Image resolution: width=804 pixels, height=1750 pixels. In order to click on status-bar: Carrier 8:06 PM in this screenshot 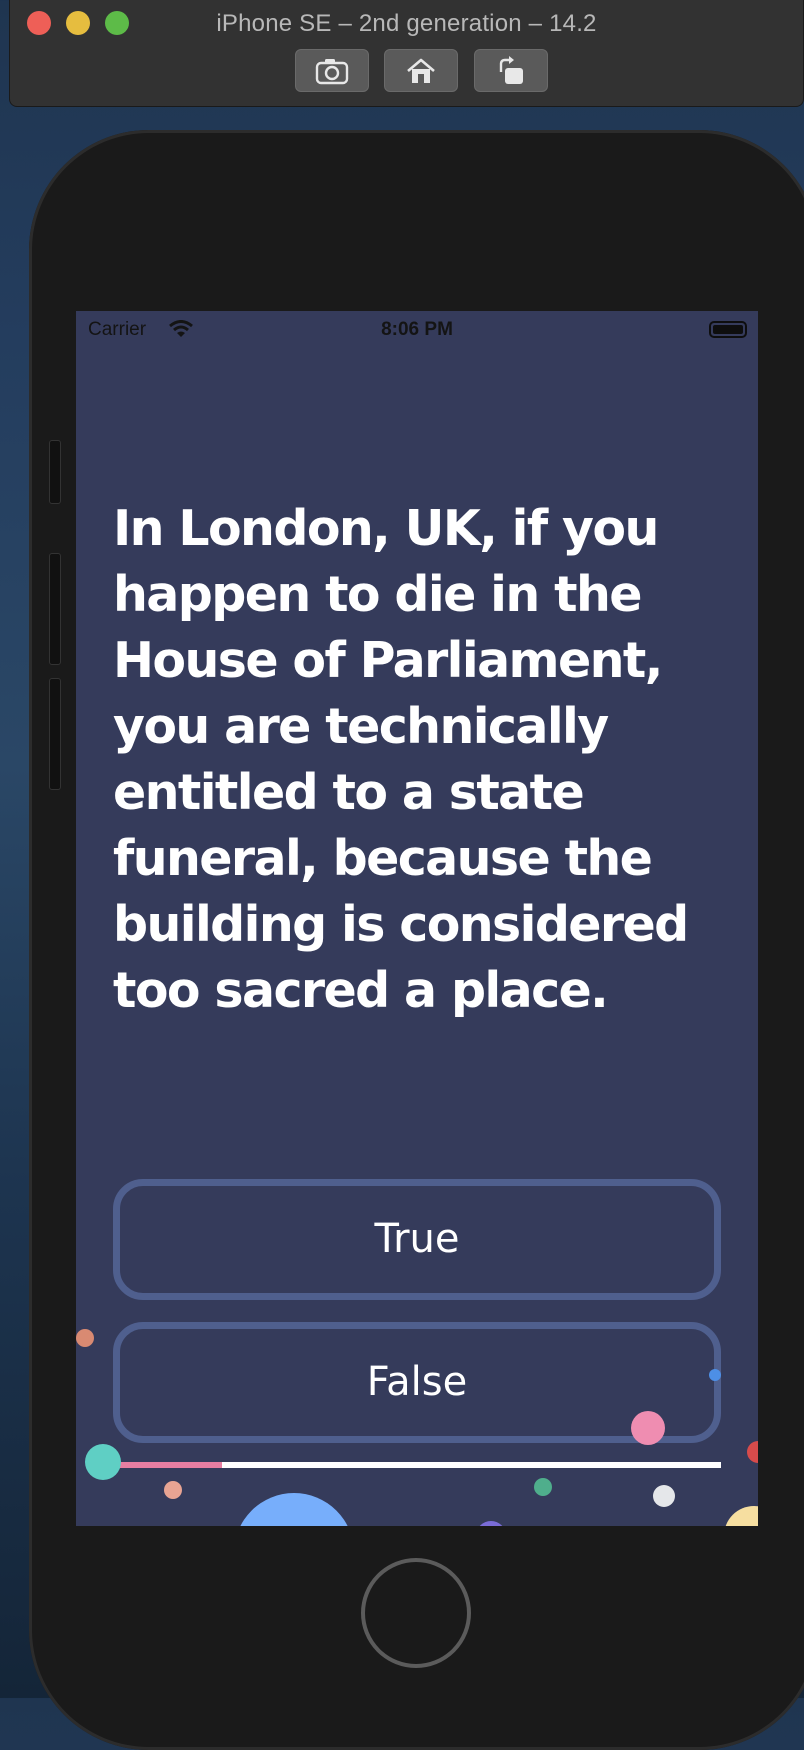, I will do `click(417, 331)`.